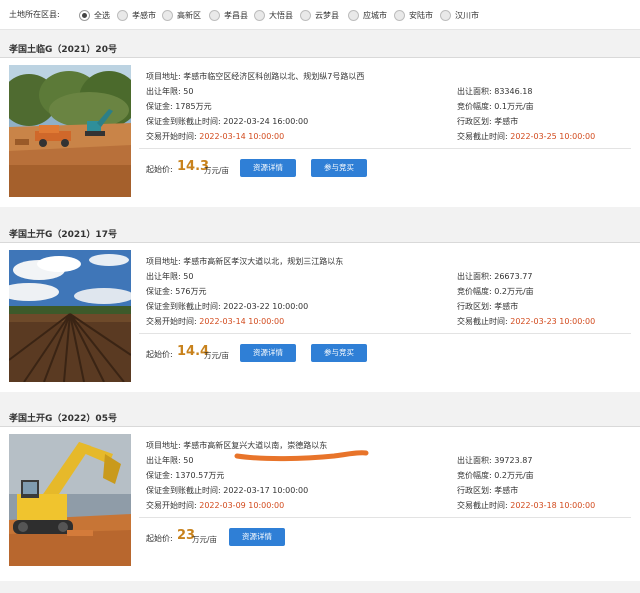  I want to click on deposit-row: 保证金: 1370.57万元, so click(185, 475).